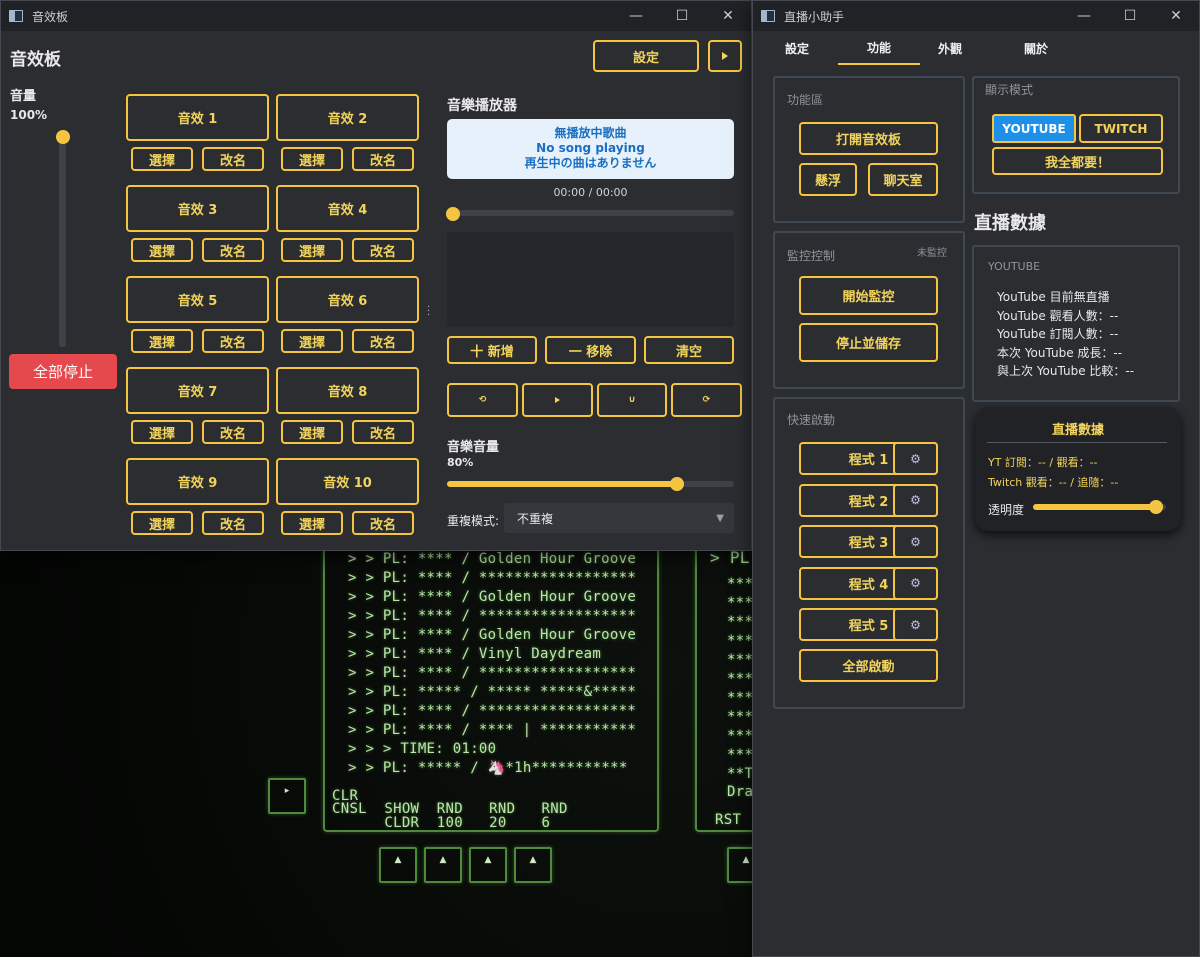 The width and height of the screenshot is (1200, 957). What do you see at coordinates (950, 48) in the screenshot?
I see `tab-3: 外觀` at bounding box center [950, 48].